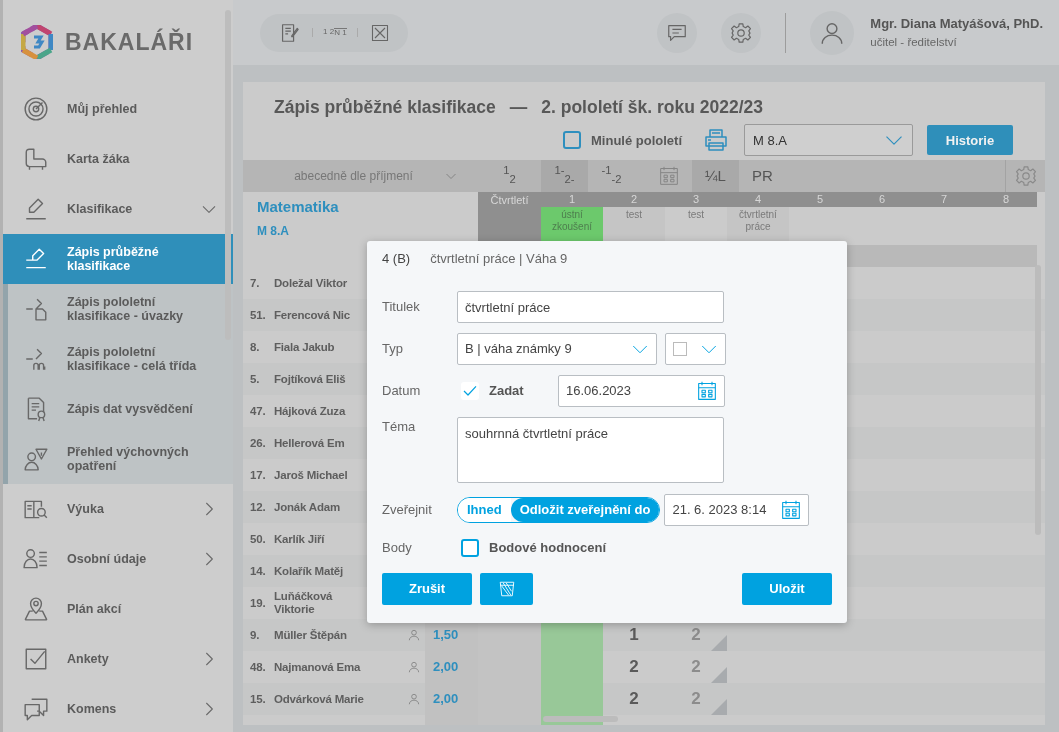  I want to click on student-name: Kolařík Matěj, so click(309, 571).